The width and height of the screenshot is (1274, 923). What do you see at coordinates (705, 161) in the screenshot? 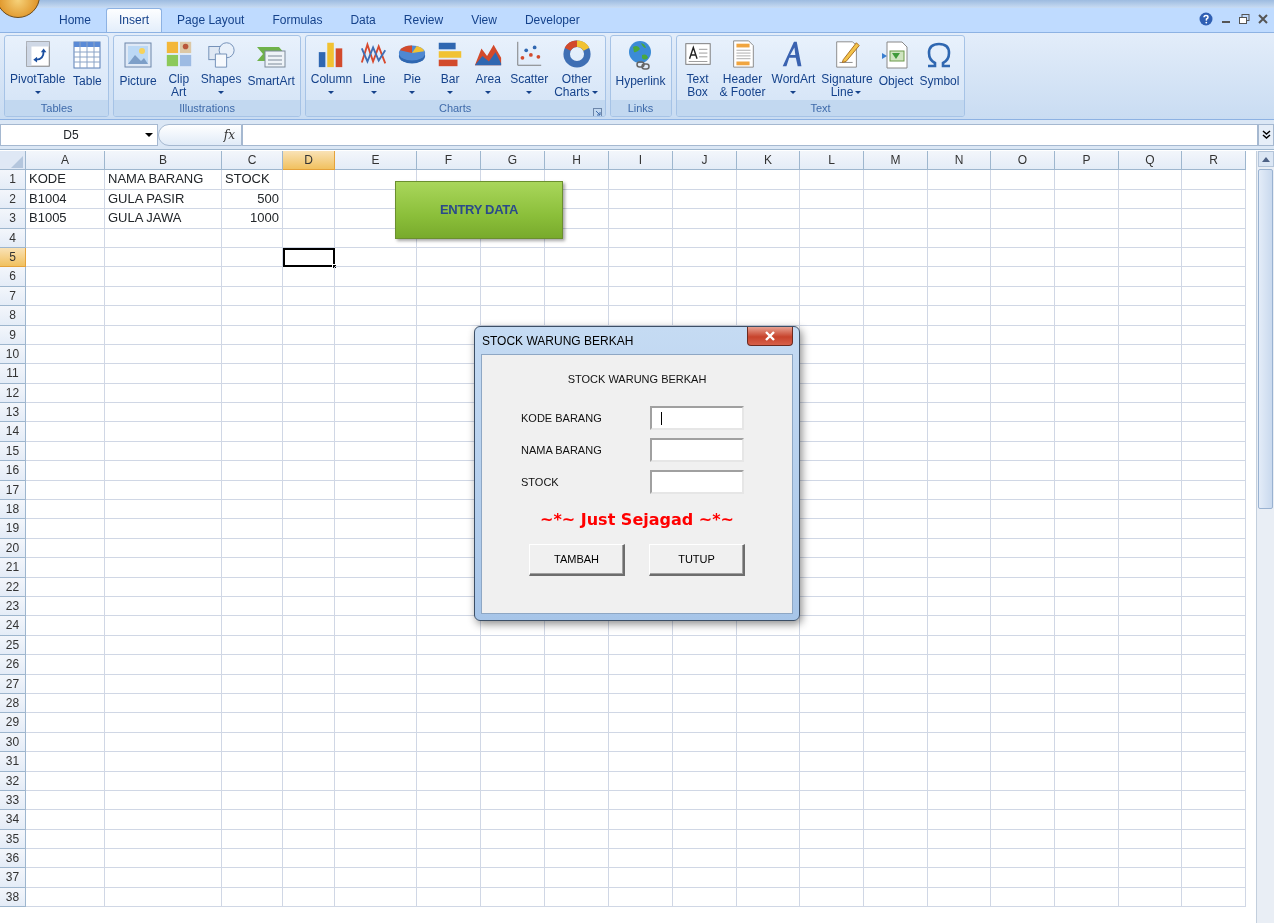
I see `heading-letter: J` at bounding box center [705, 161].